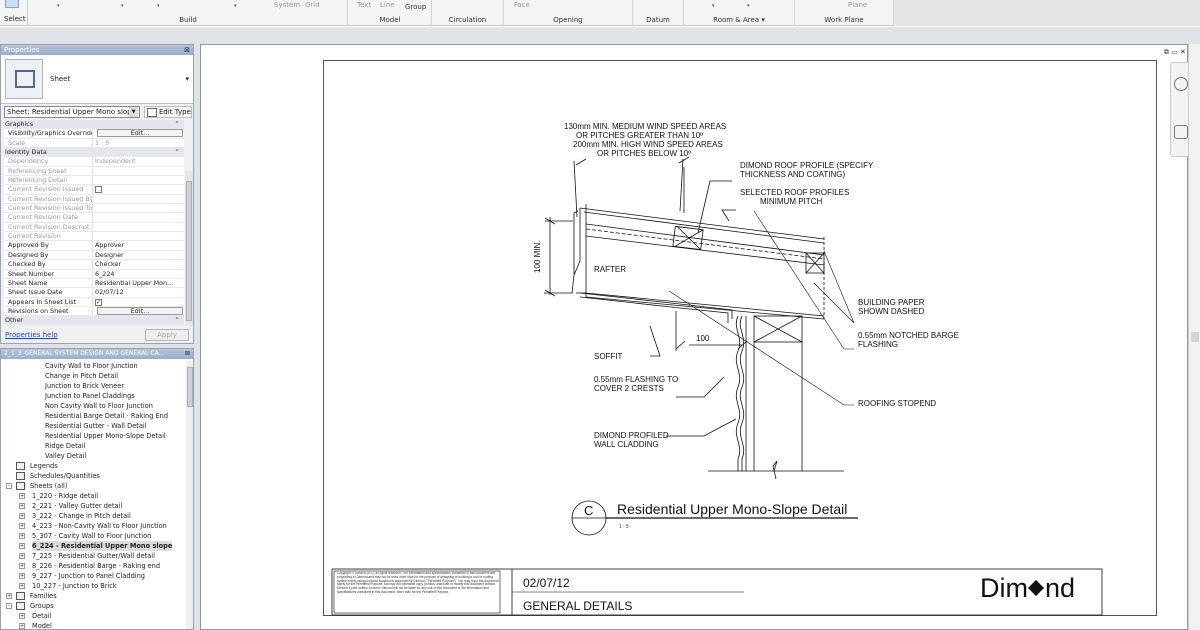  Describe the element at coordinates (1194, 337) in the screenshot. I see `view-scrollbar` at that location.